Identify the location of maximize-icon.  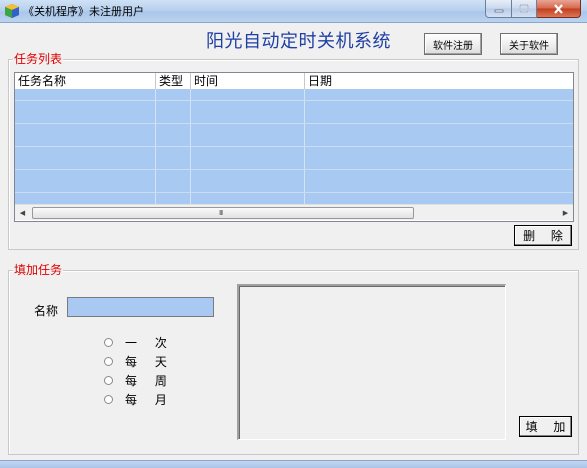
(524, 8).